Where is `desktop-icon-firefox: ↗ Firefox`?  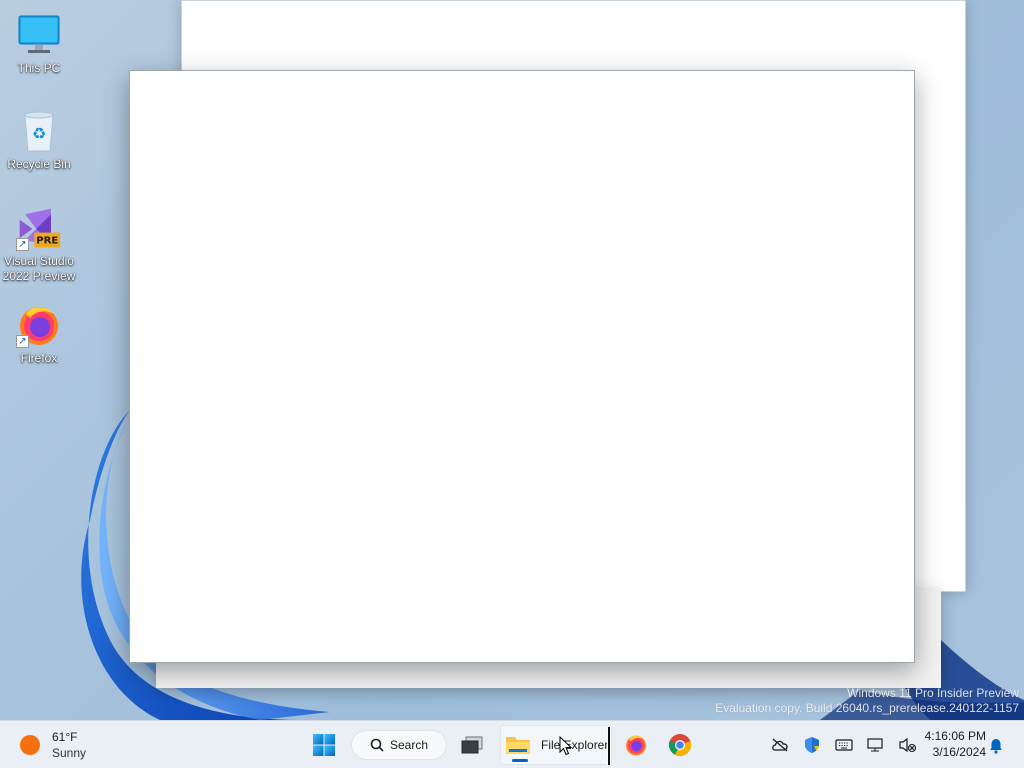 desktop-icon-firefox: ↗ Firefox is located at coordinates (39, 334).